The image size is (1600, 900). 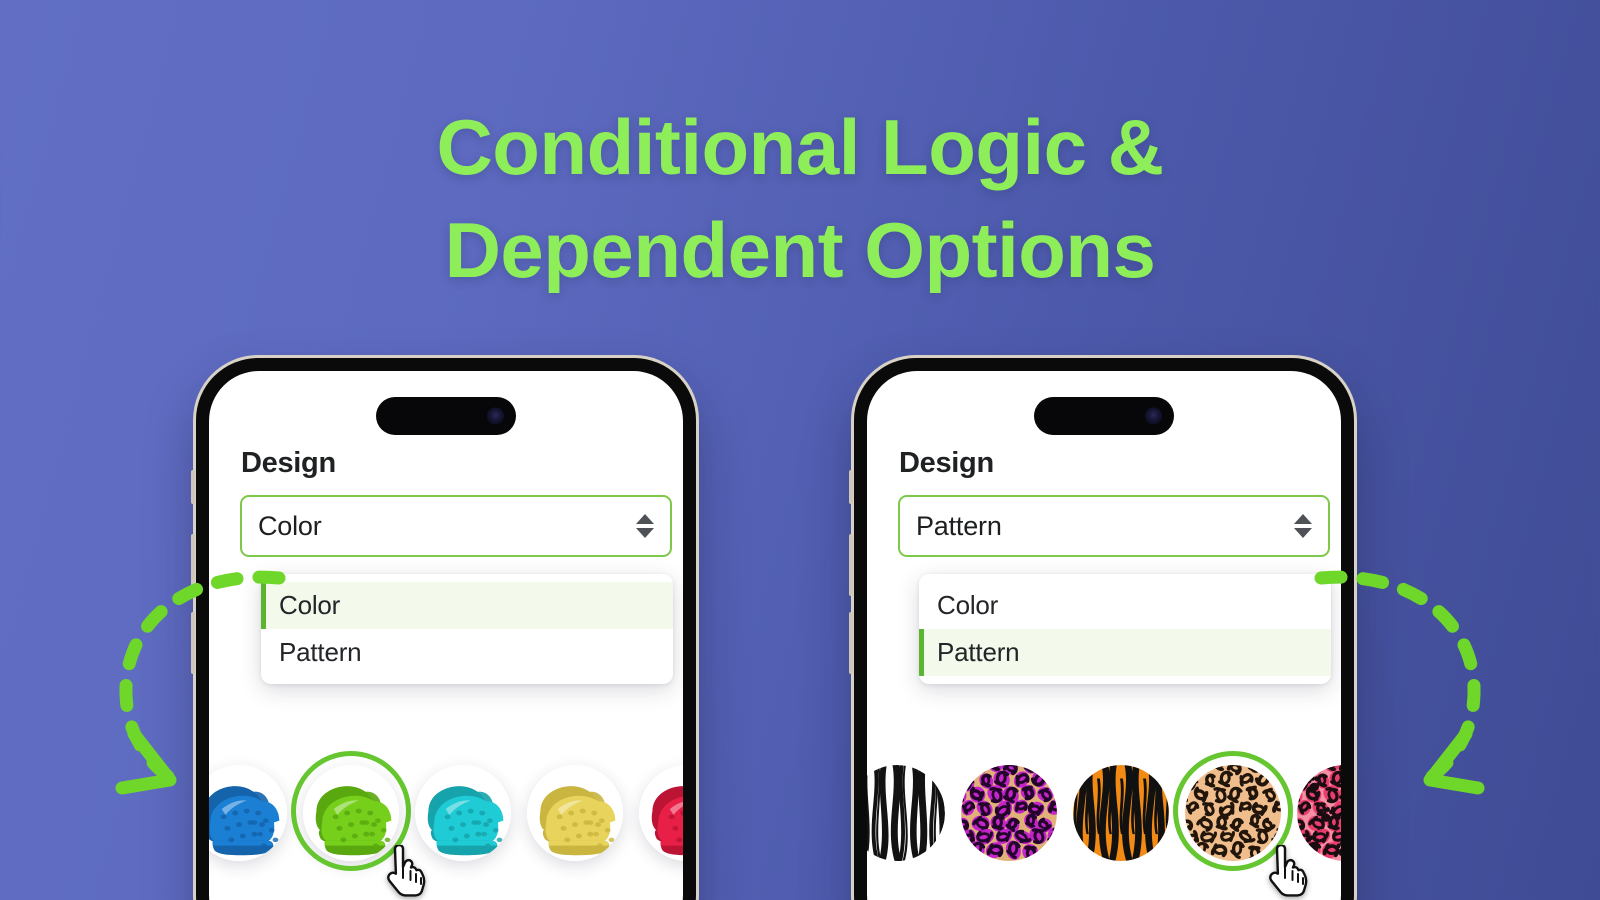 I want to click on swatch-tiger, so click(x=1121, y=813).